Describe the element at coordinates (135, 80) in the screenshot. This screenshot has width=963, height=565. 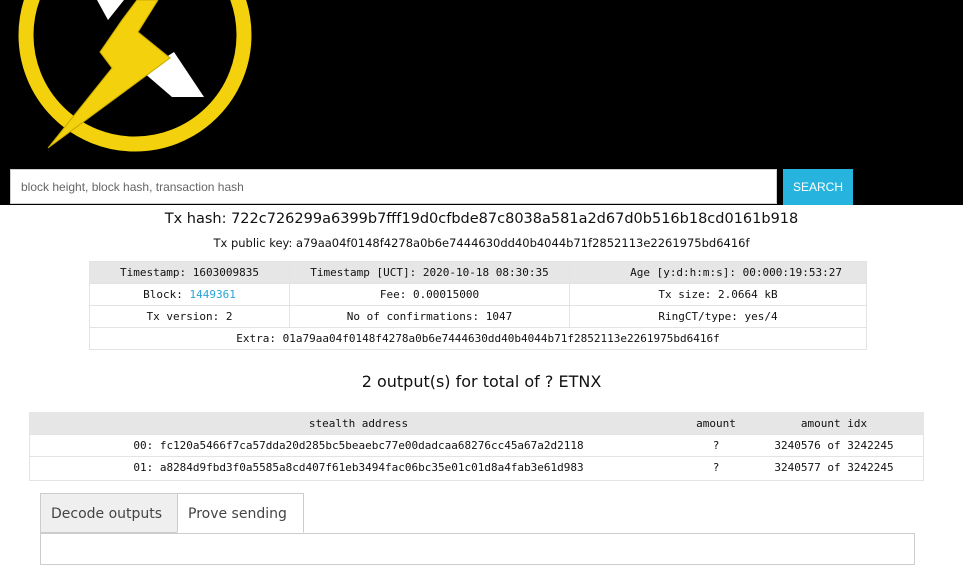
I see `lightning-bolt-logo` at that location.